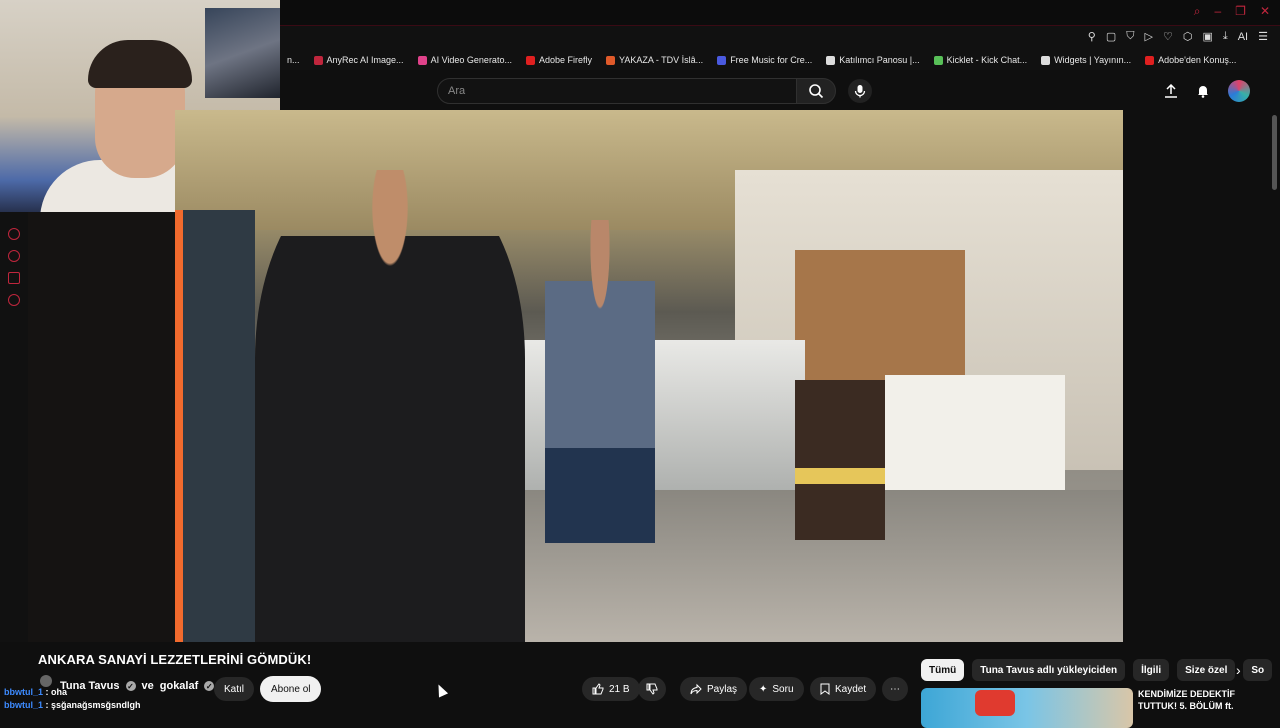  I want to click on menu-icon: ☰, so click(1263, 36).